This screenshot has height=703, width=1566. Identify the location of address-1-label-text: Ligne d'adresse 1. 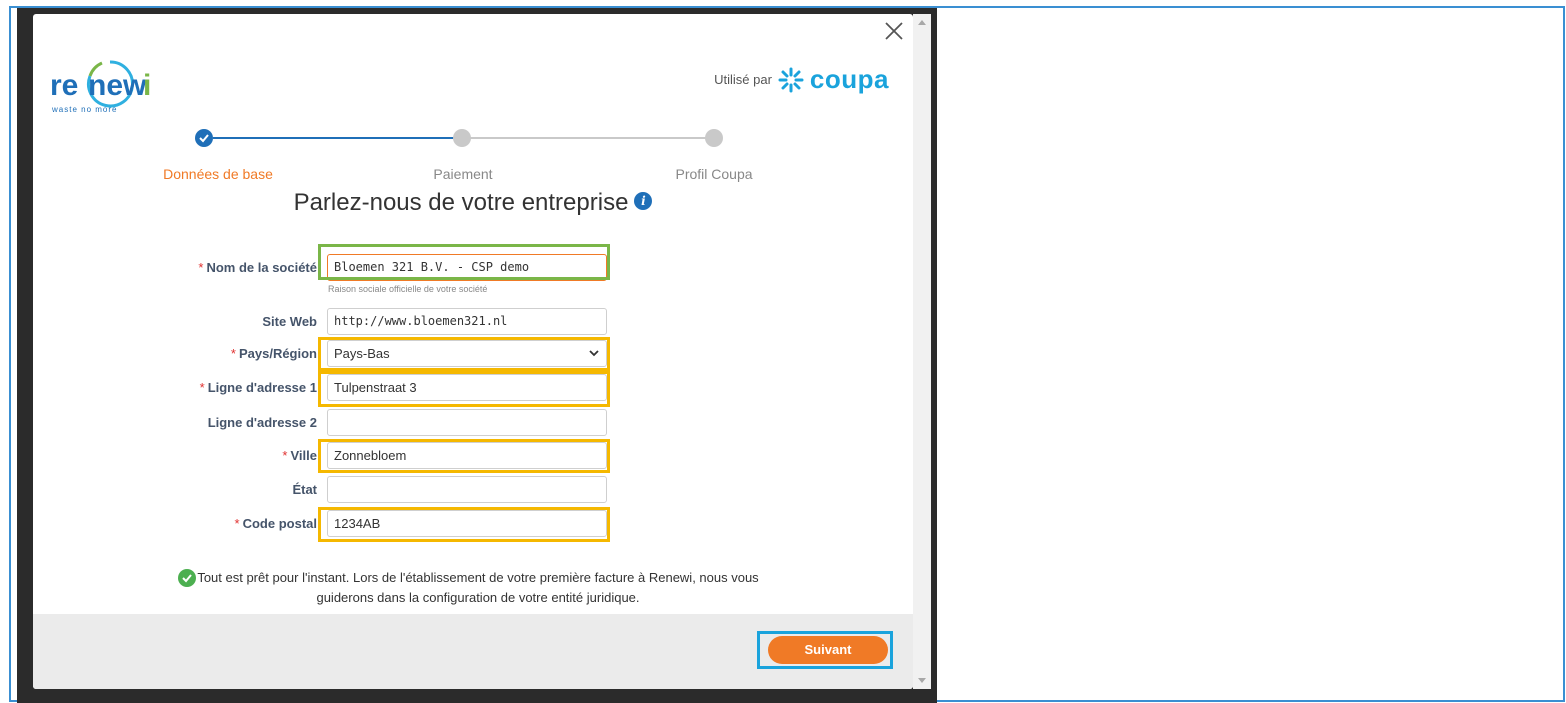
(262, 387).